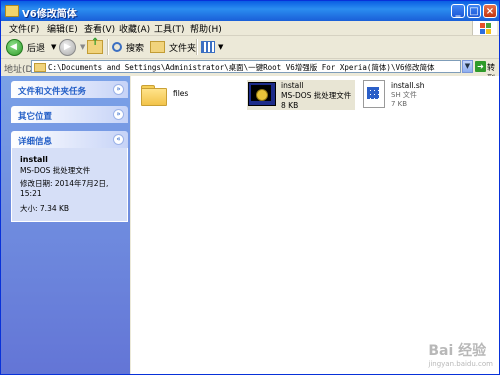 This screenshot has height=375, width=500. What do you see at coordinates (67, 47) in the screenshot?
I see `forward-arrow-icon: ▶` at bounding box center [67, 47].